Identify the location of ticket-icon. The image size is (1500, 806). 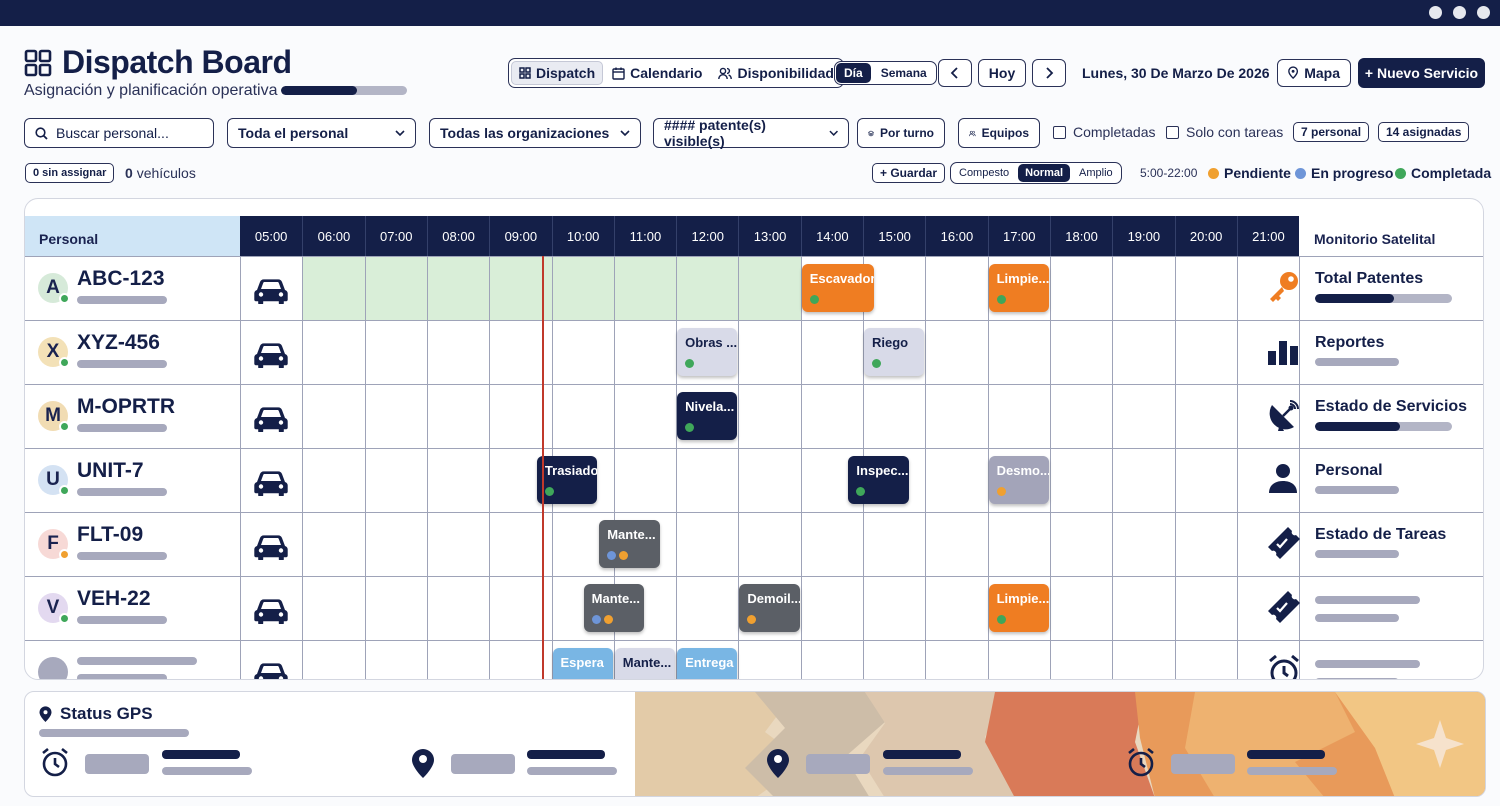
(1284, 545).